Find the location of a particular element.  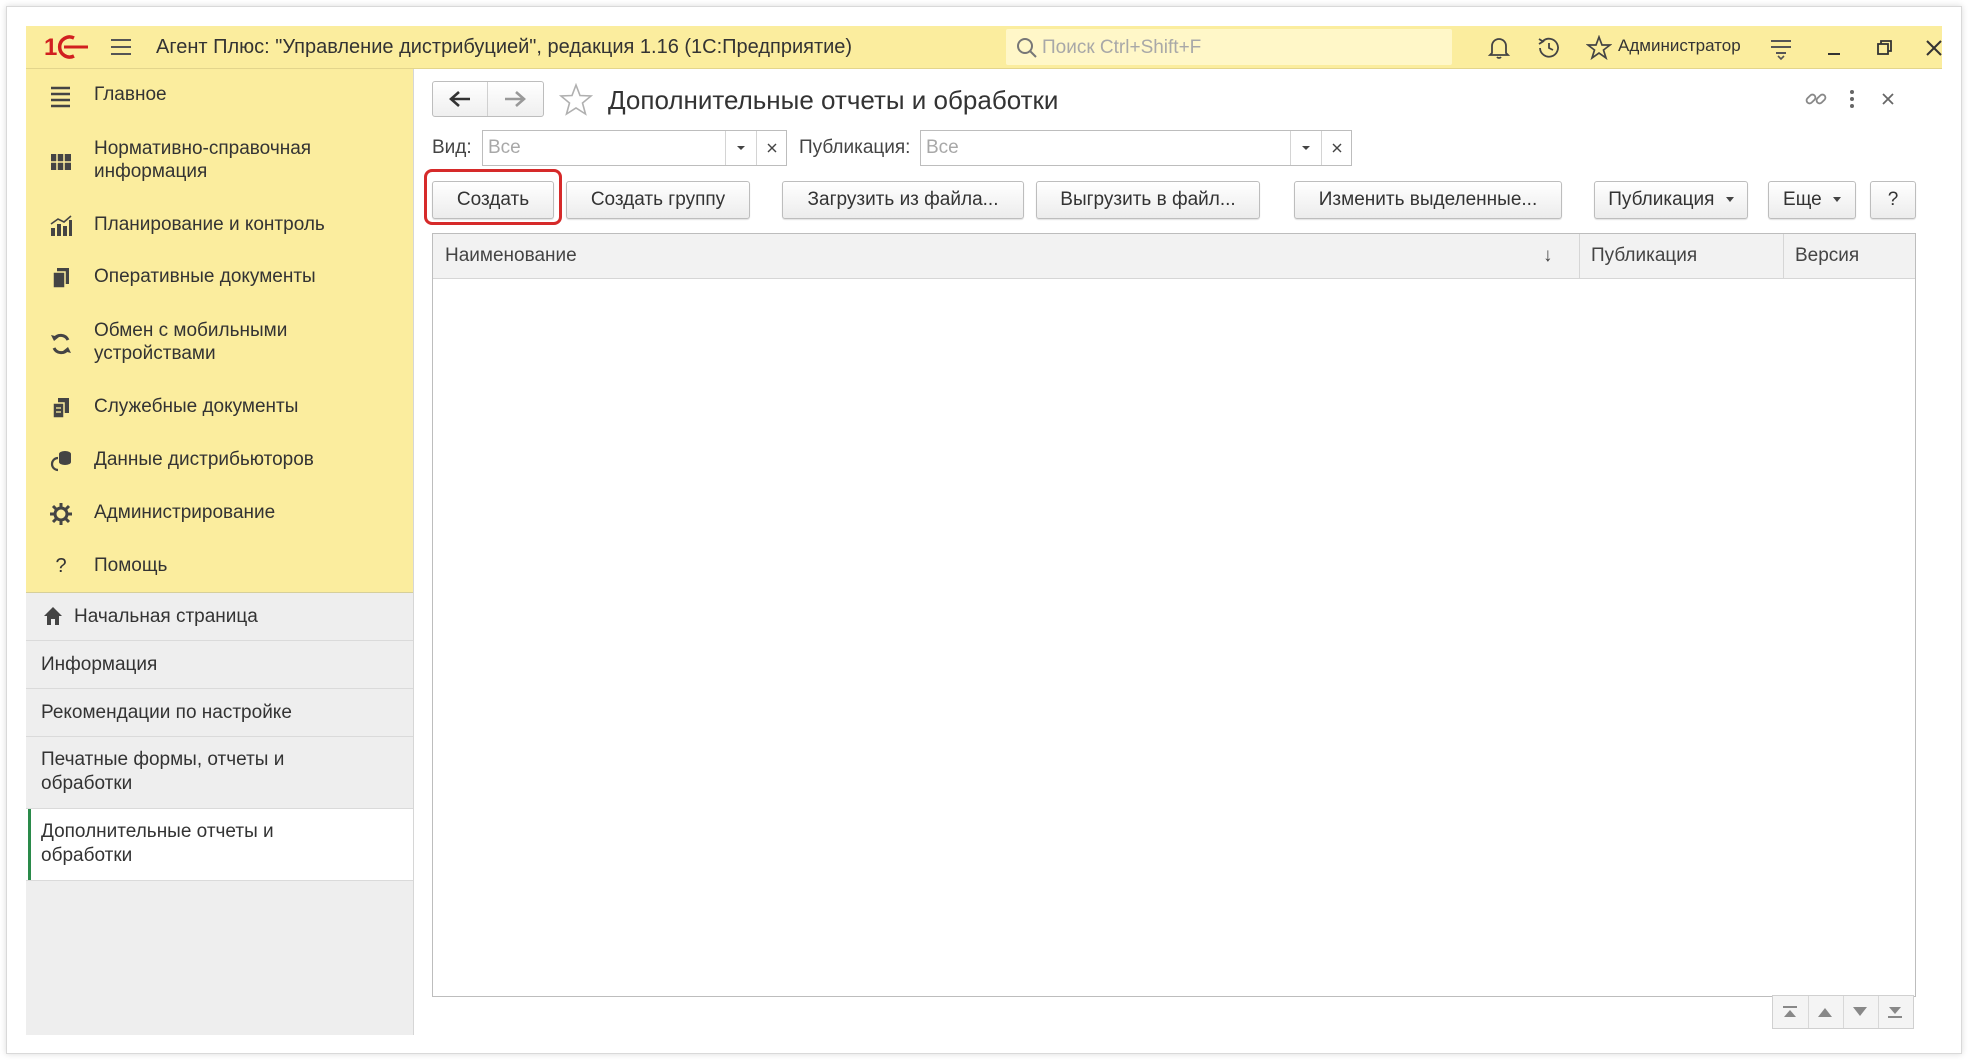

1c-logo: 1 is located at coordinates (67, 47).